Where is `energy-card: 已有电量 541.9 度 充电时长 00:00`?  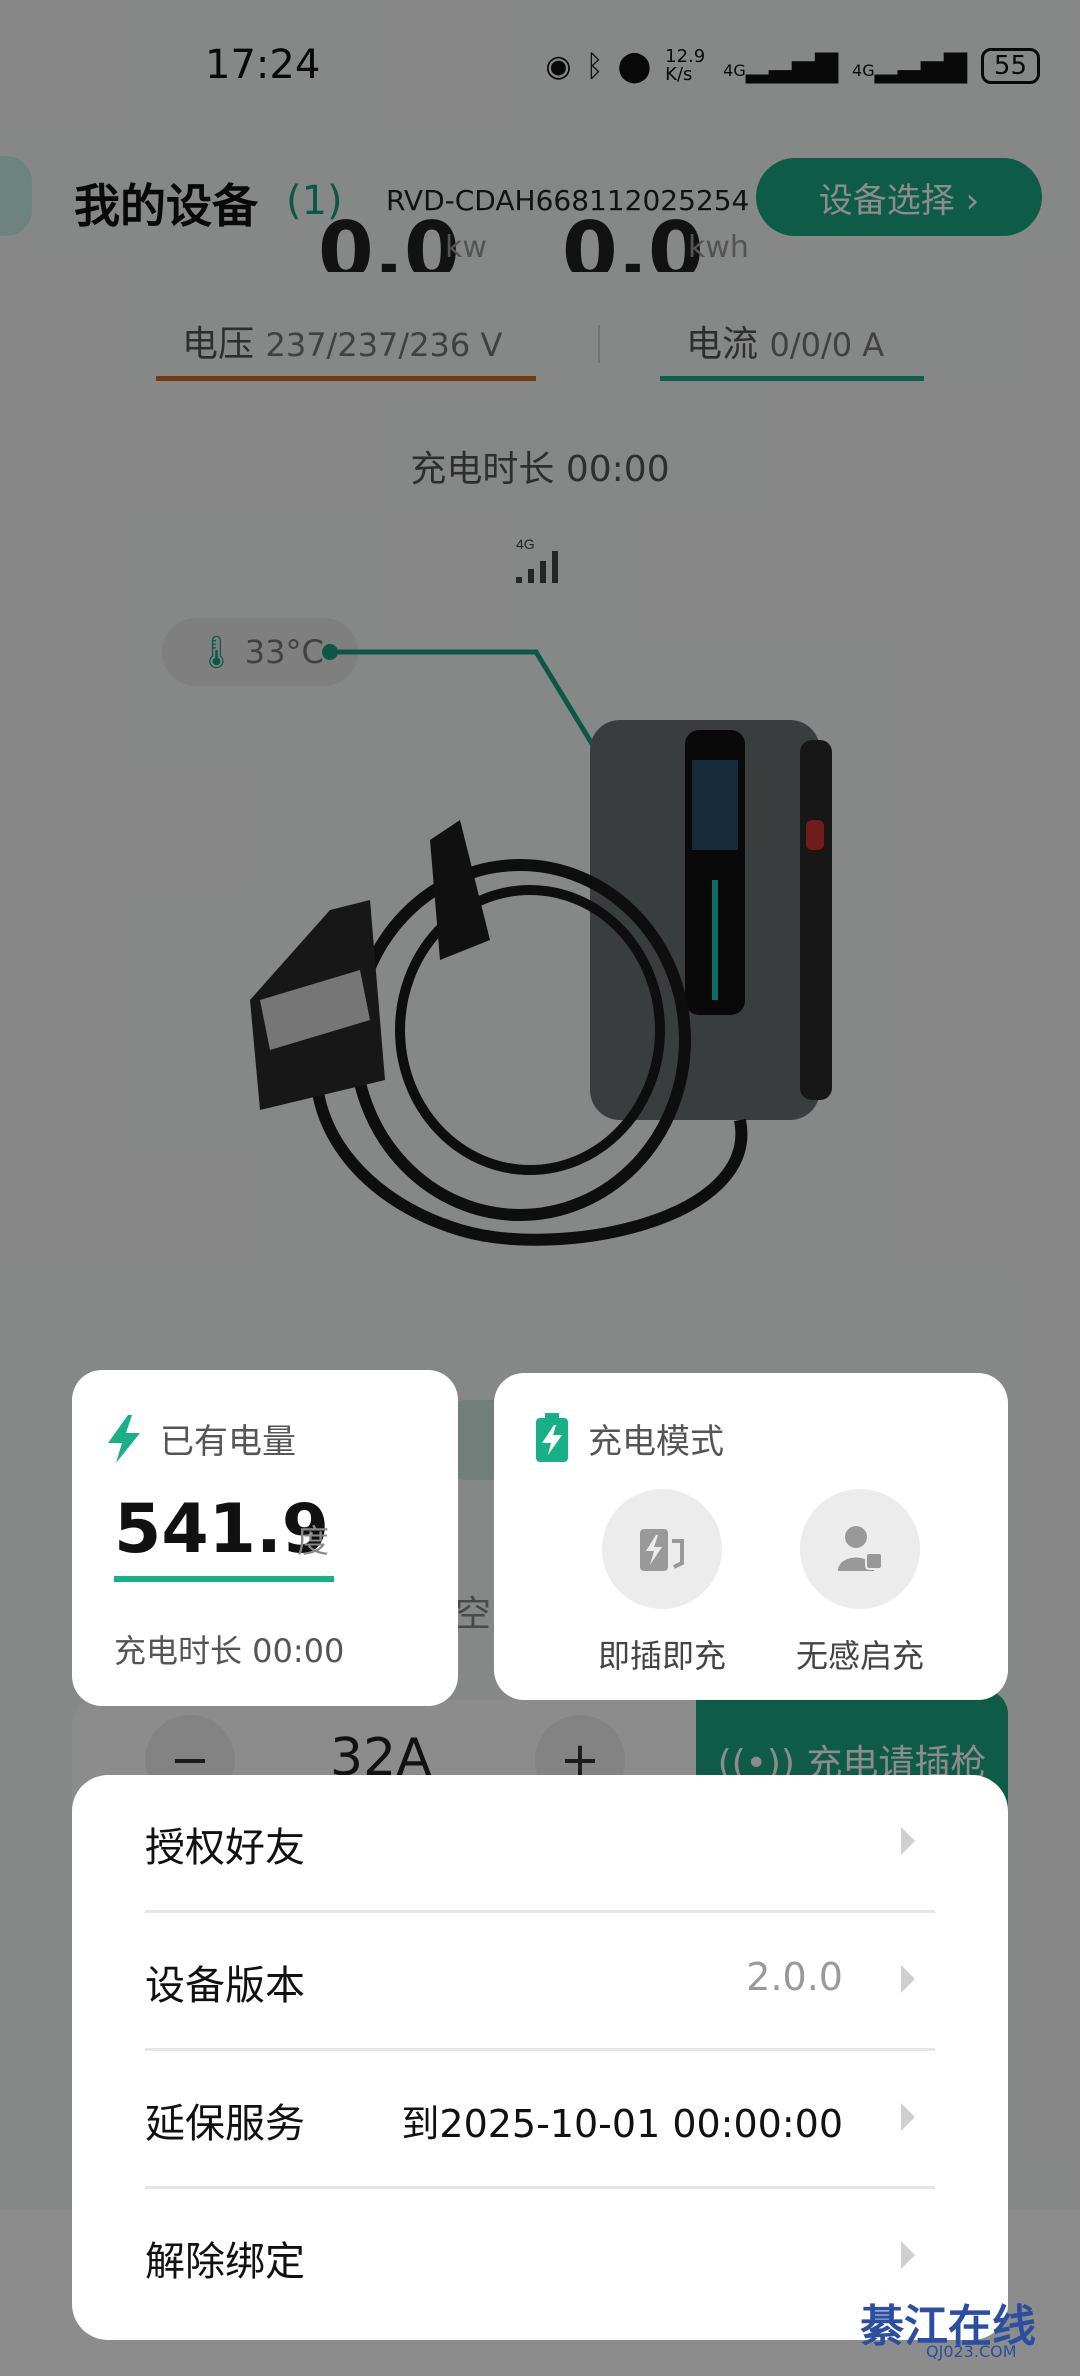
energy-card: 已有电量 541.9 度 充电时长 00:00 is located at coordinates (265, 1538).